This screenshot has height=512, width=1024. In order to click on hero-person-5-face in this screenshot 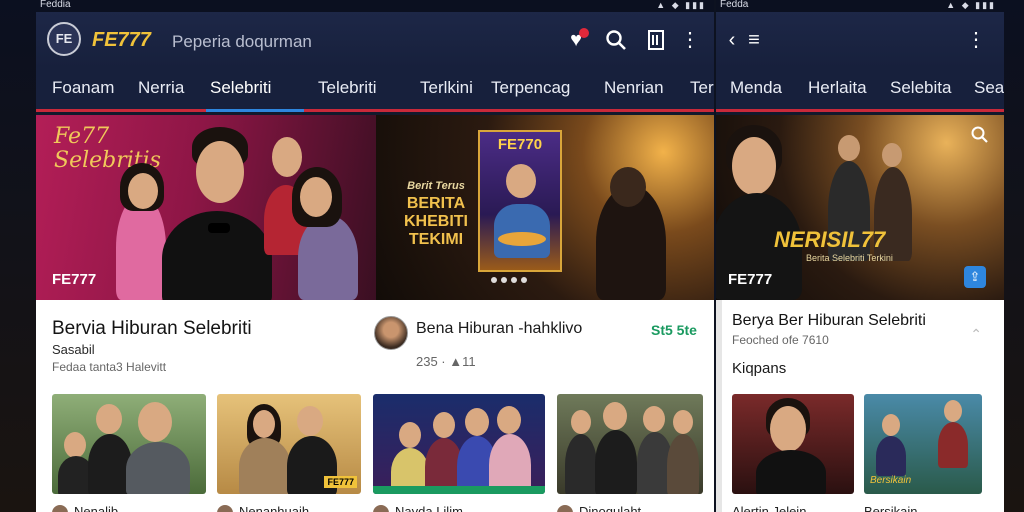, I will do `click(628, 187)`.